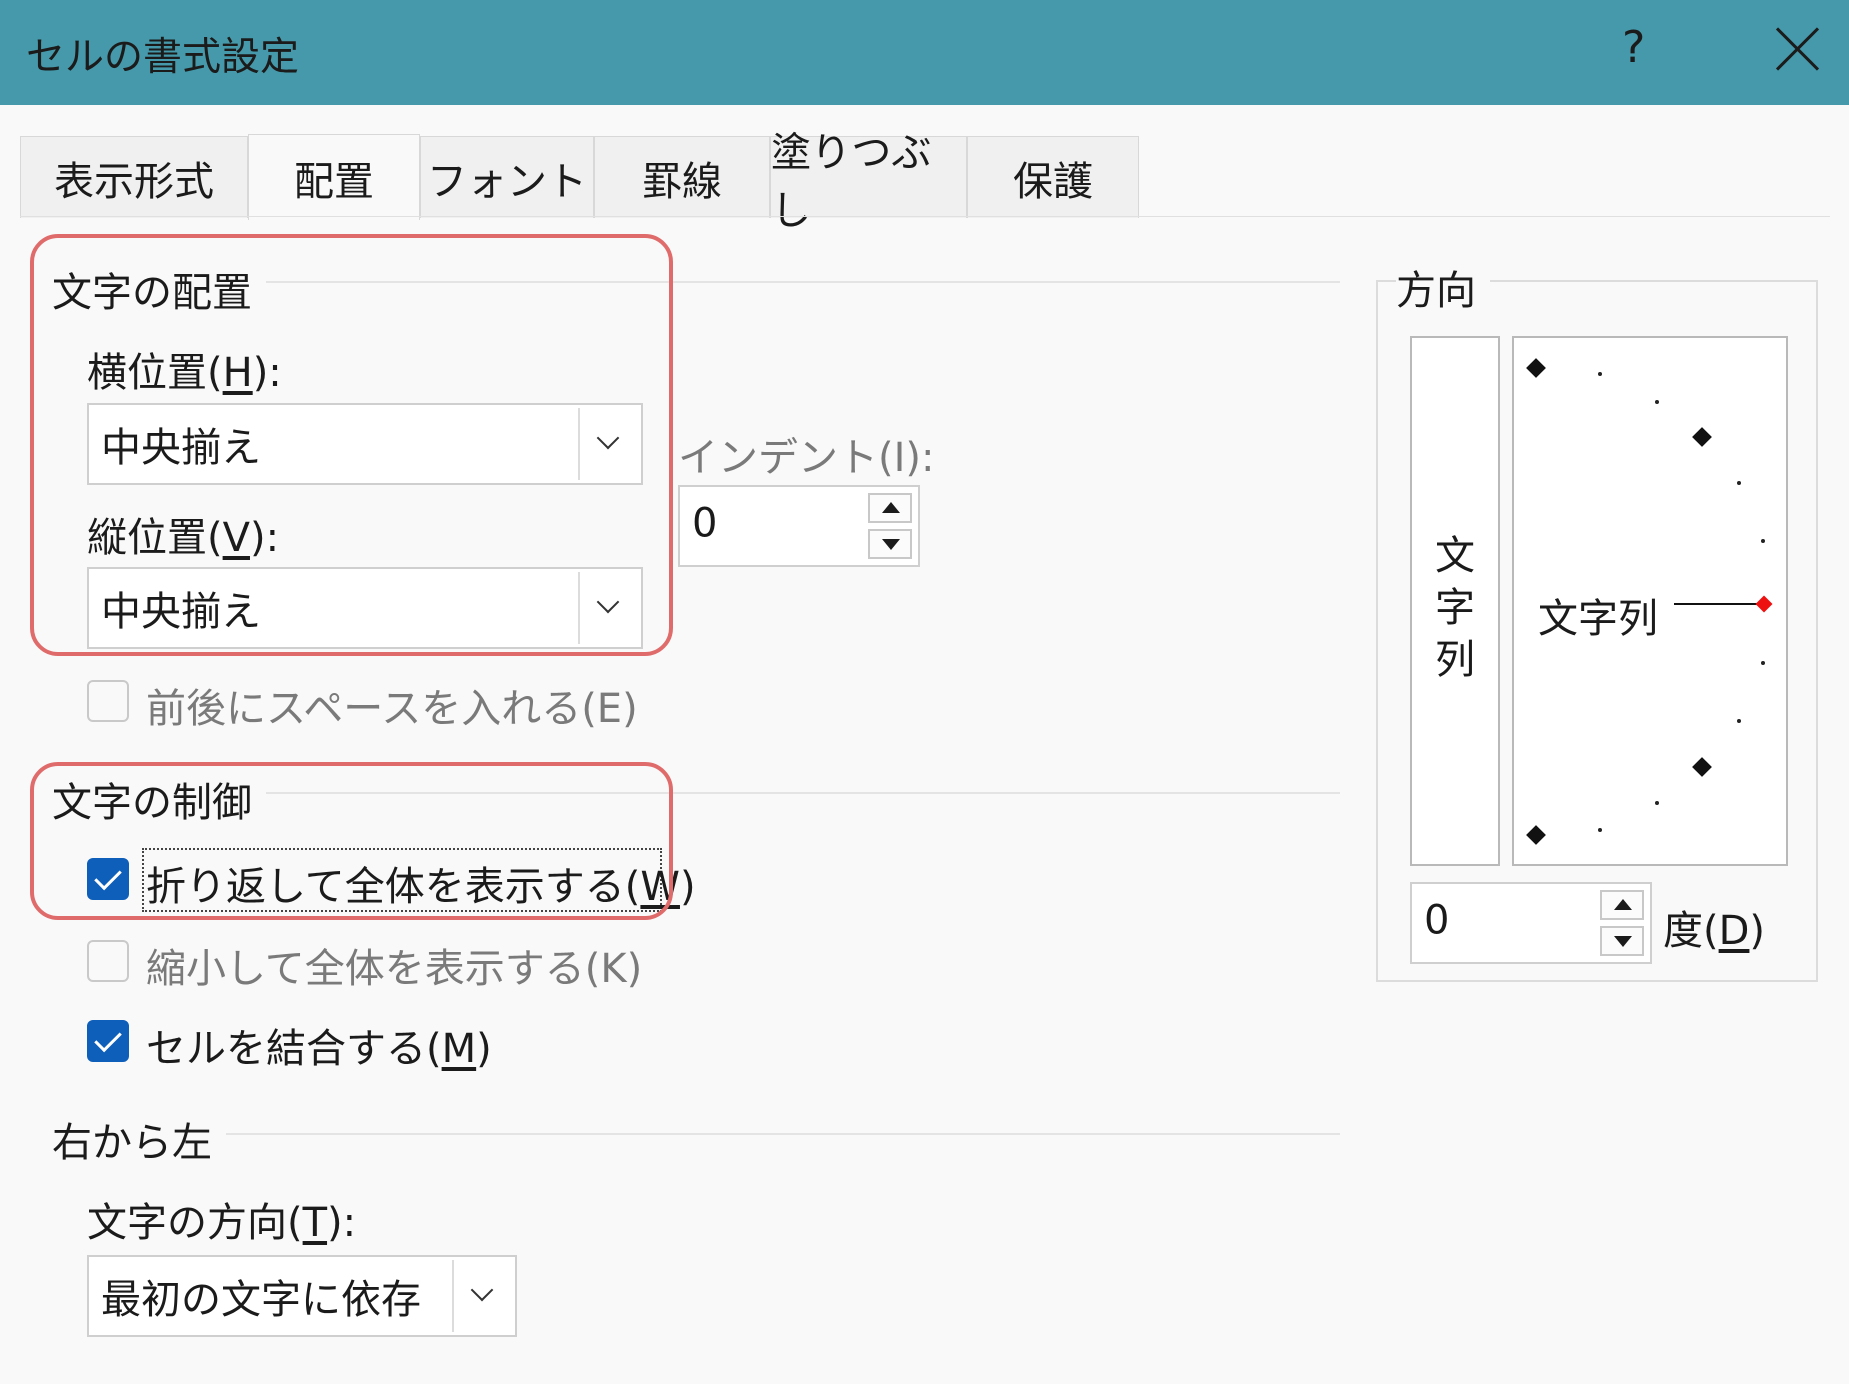 This screenshot has width=1849, height=1384. Describe the element at coordinates (139, 1139) in the screenshot. I see `group-title-rtl: 右から左` at that location.